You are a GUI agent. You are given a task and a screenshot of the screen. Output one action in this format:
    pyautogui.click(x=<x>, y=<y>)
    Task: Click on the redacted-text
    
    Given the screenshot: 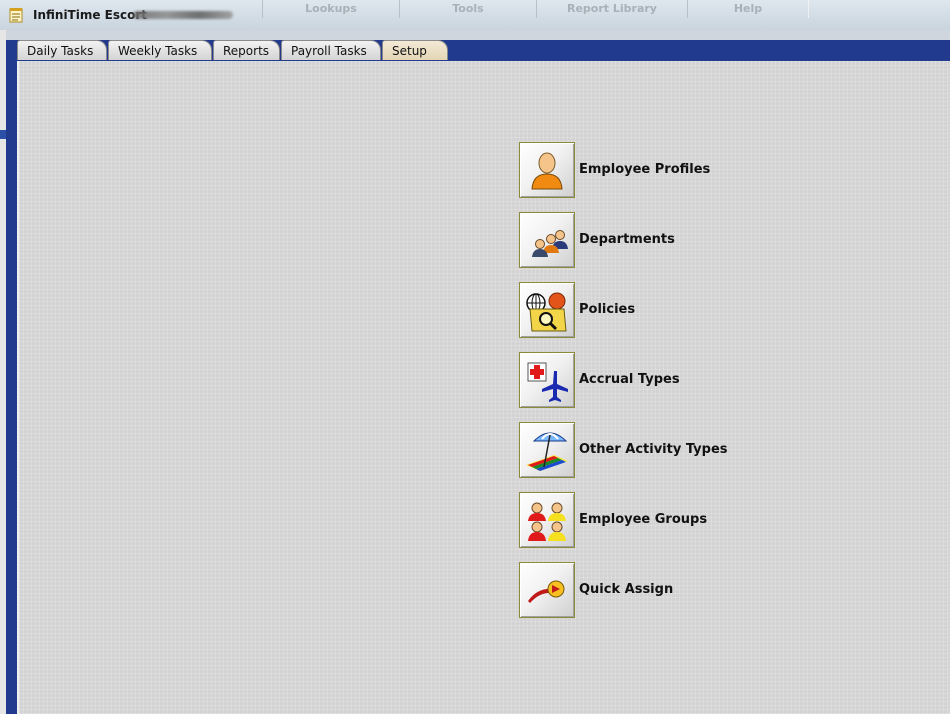 What is the action you would take?
    pyautogui.click(x=183, y=15)
    